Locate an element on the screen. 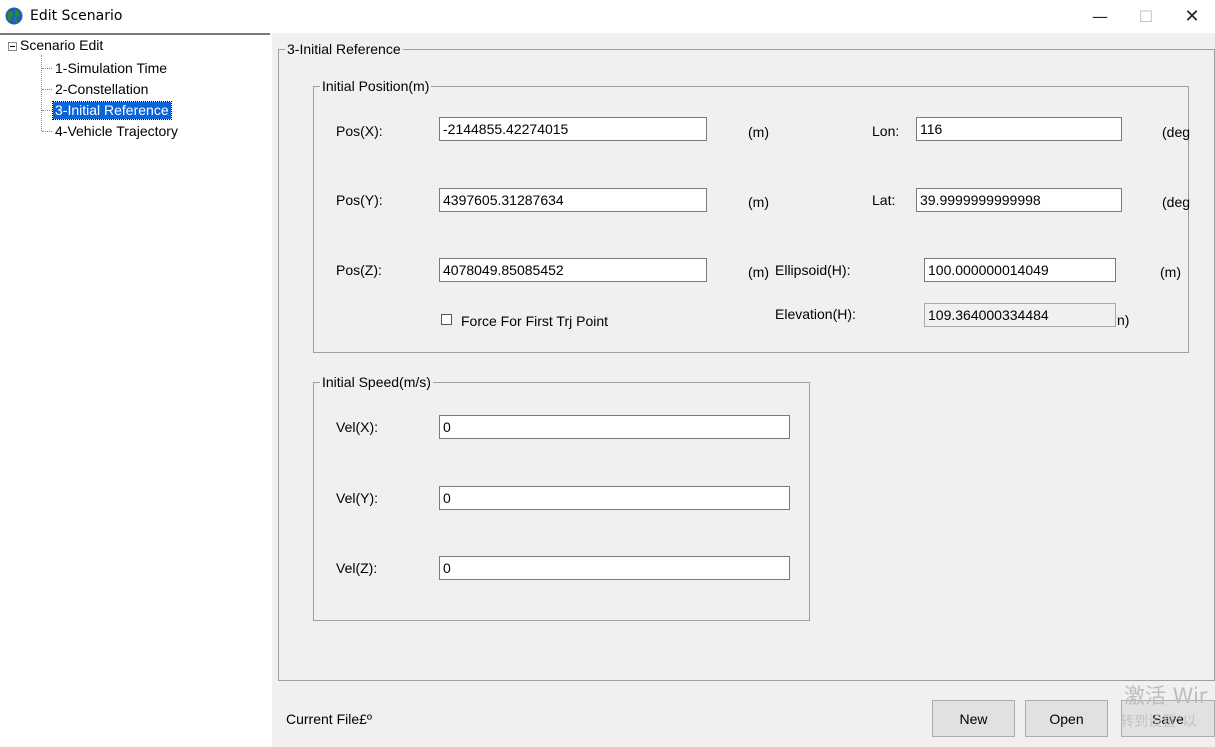  pos-y-unit: (m) is located at coordinates (758, 202).